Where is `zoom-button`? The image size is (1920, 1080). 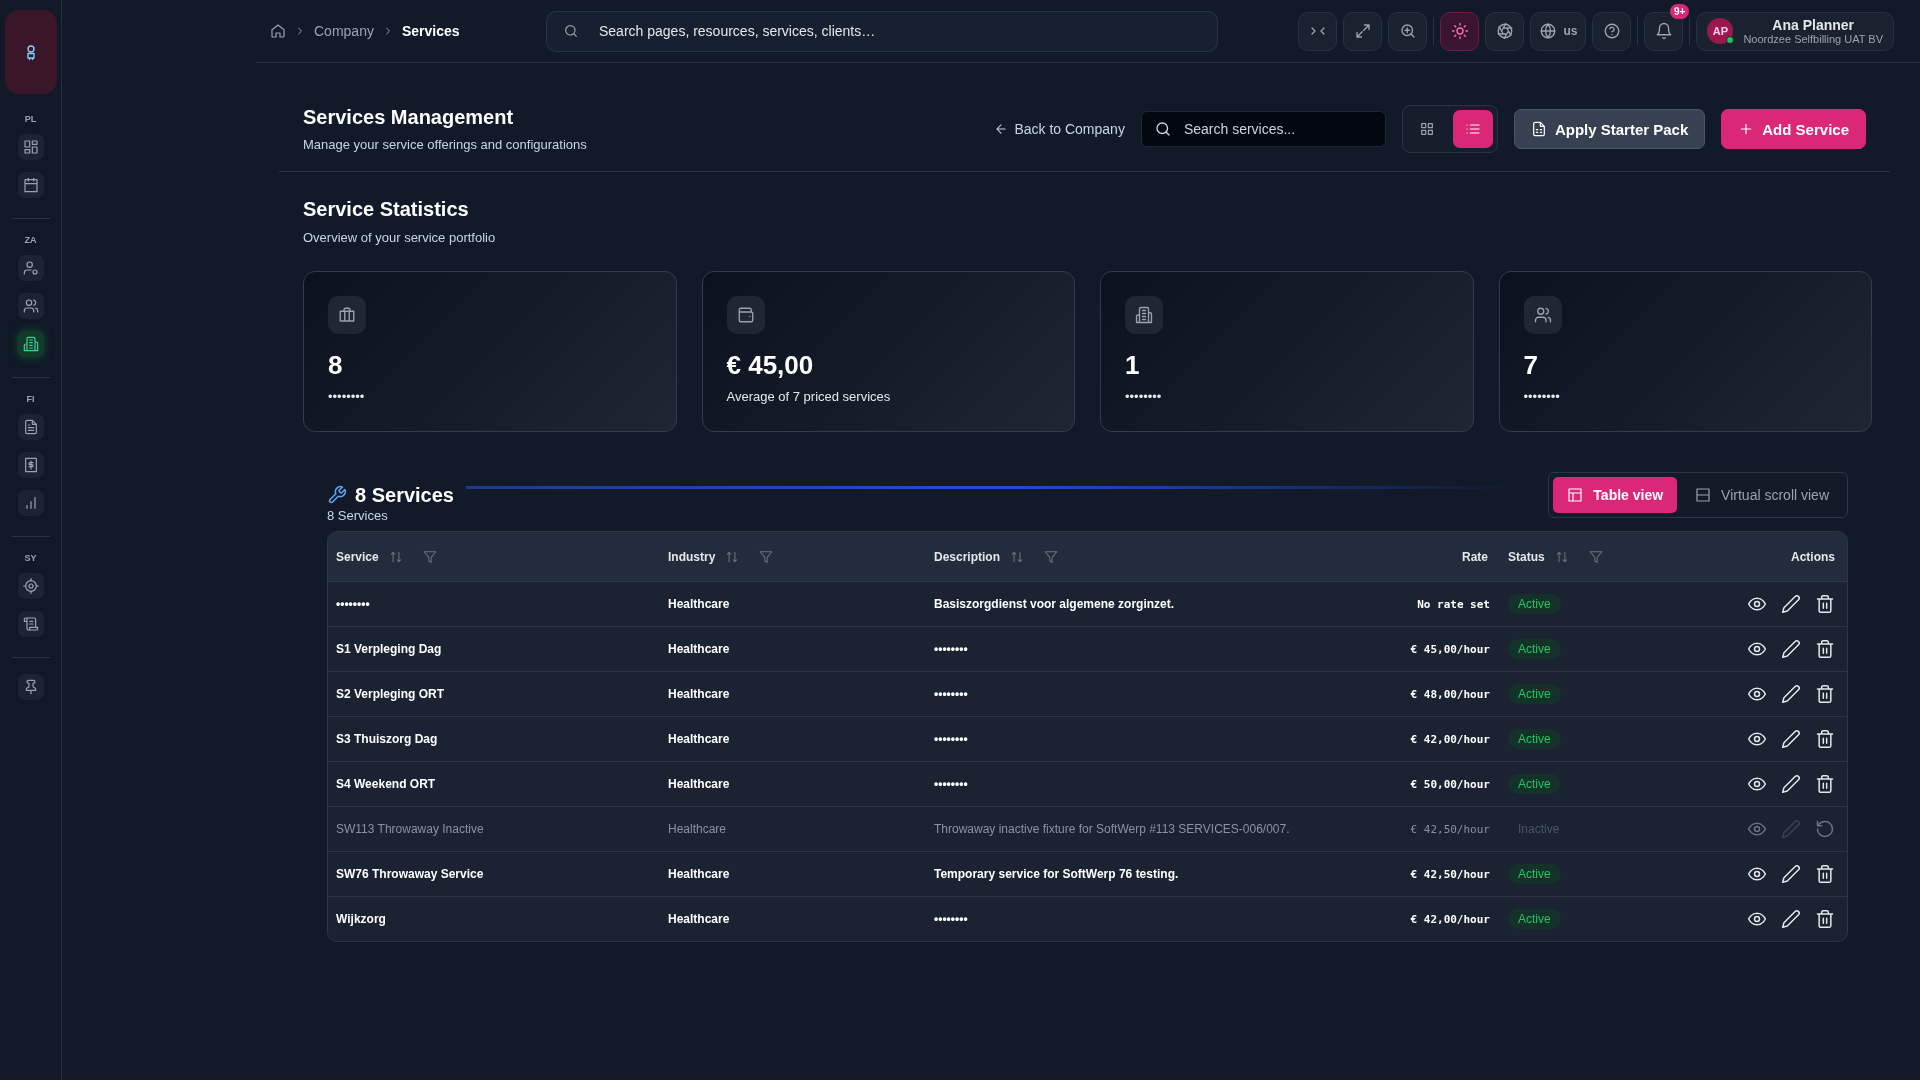
zoom-button is located at coordinates (1408, 31).